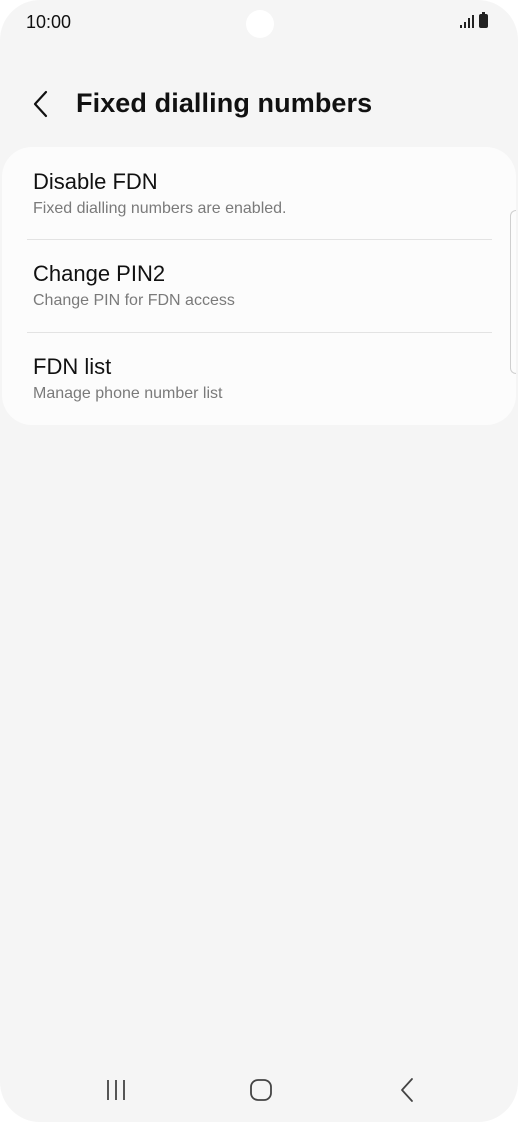 This screenshot has height=1122, width=518. I want to click on item-subtitle: Fixed dialling numbers are enabled., so click(160, 208).